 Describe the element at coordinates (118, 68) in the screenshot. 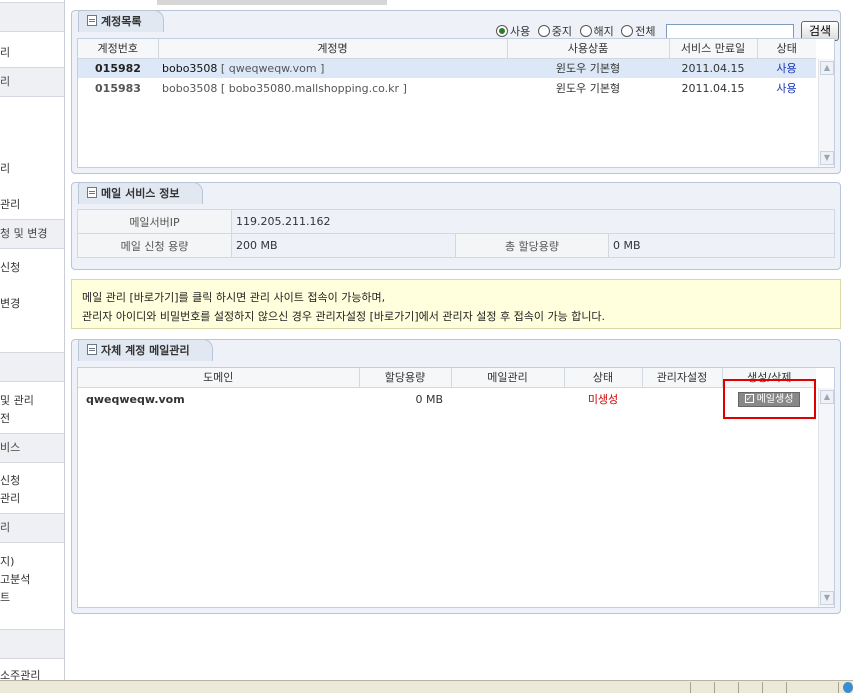

I see `account-id: 015982` at that location.